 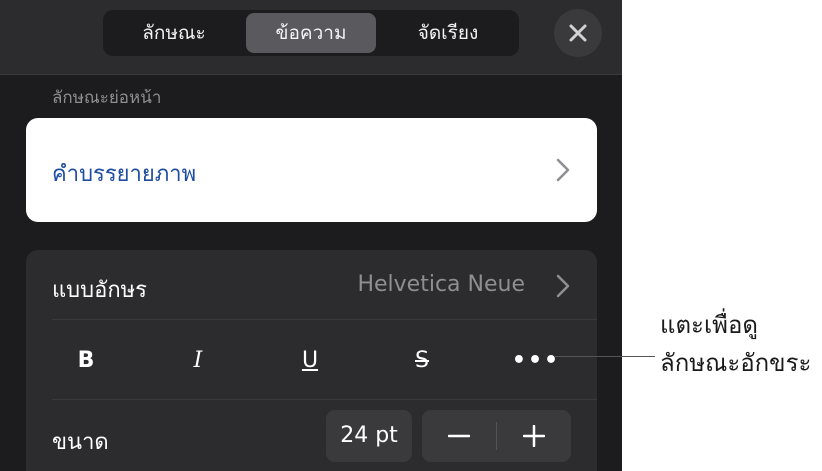 I want to click on size-row: ขนาด 24 pt, so click(x=311, y=435).